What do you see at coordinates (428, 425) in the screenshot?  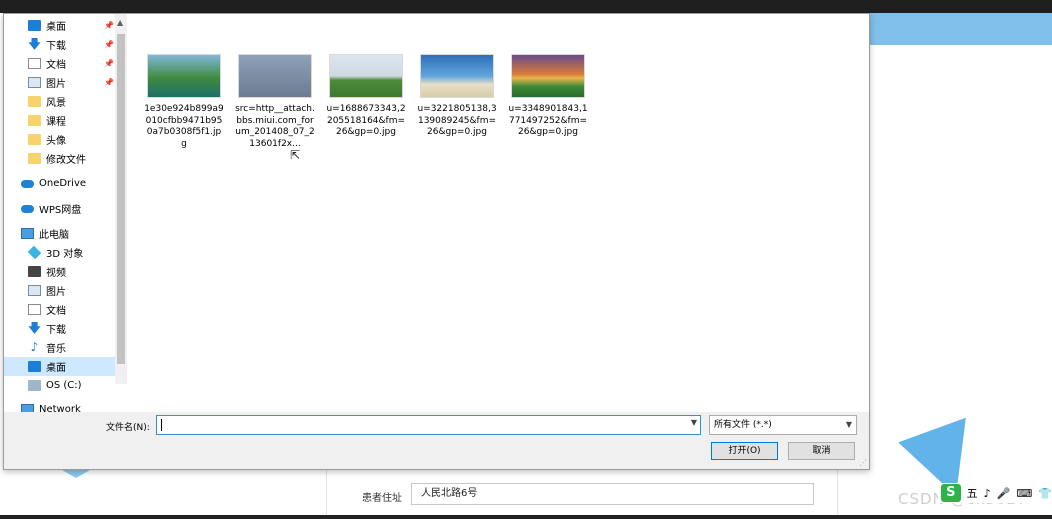 I see `filename-input: ▼` at bounding box center [428, 425].